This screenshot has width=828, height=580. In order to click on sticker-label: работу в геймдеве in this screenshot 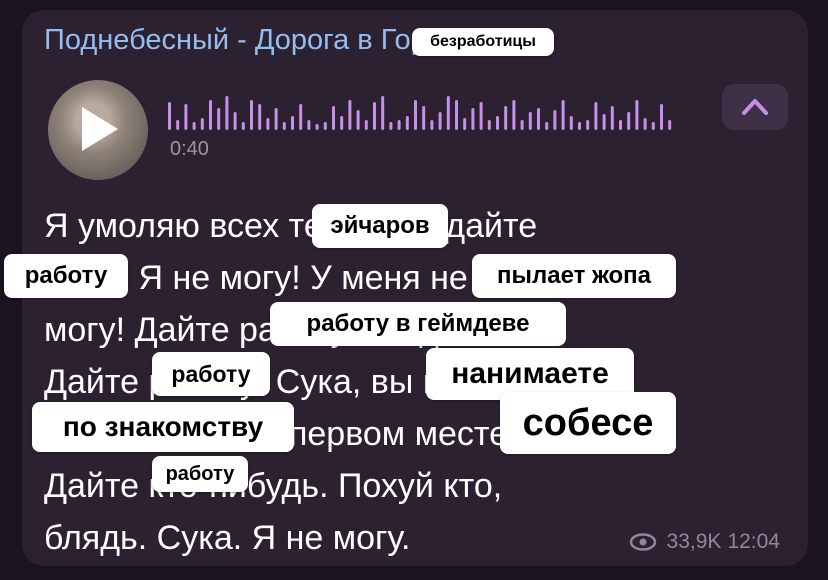, I will do `click(418, 324)`.